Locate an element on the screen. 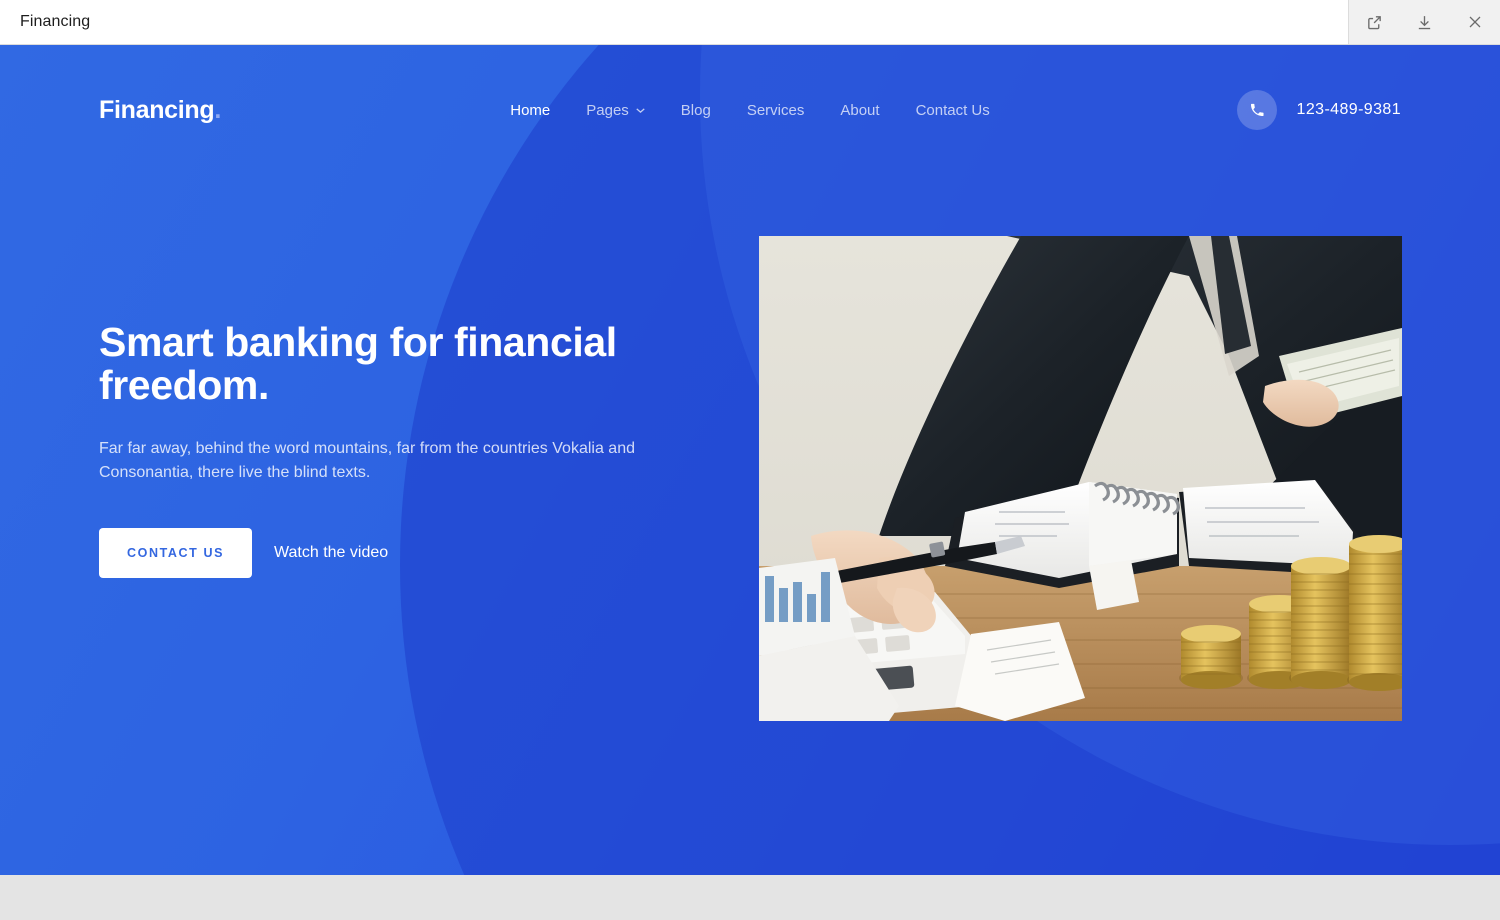  window-titlebar: Financing is located at coordinates (750, 22).